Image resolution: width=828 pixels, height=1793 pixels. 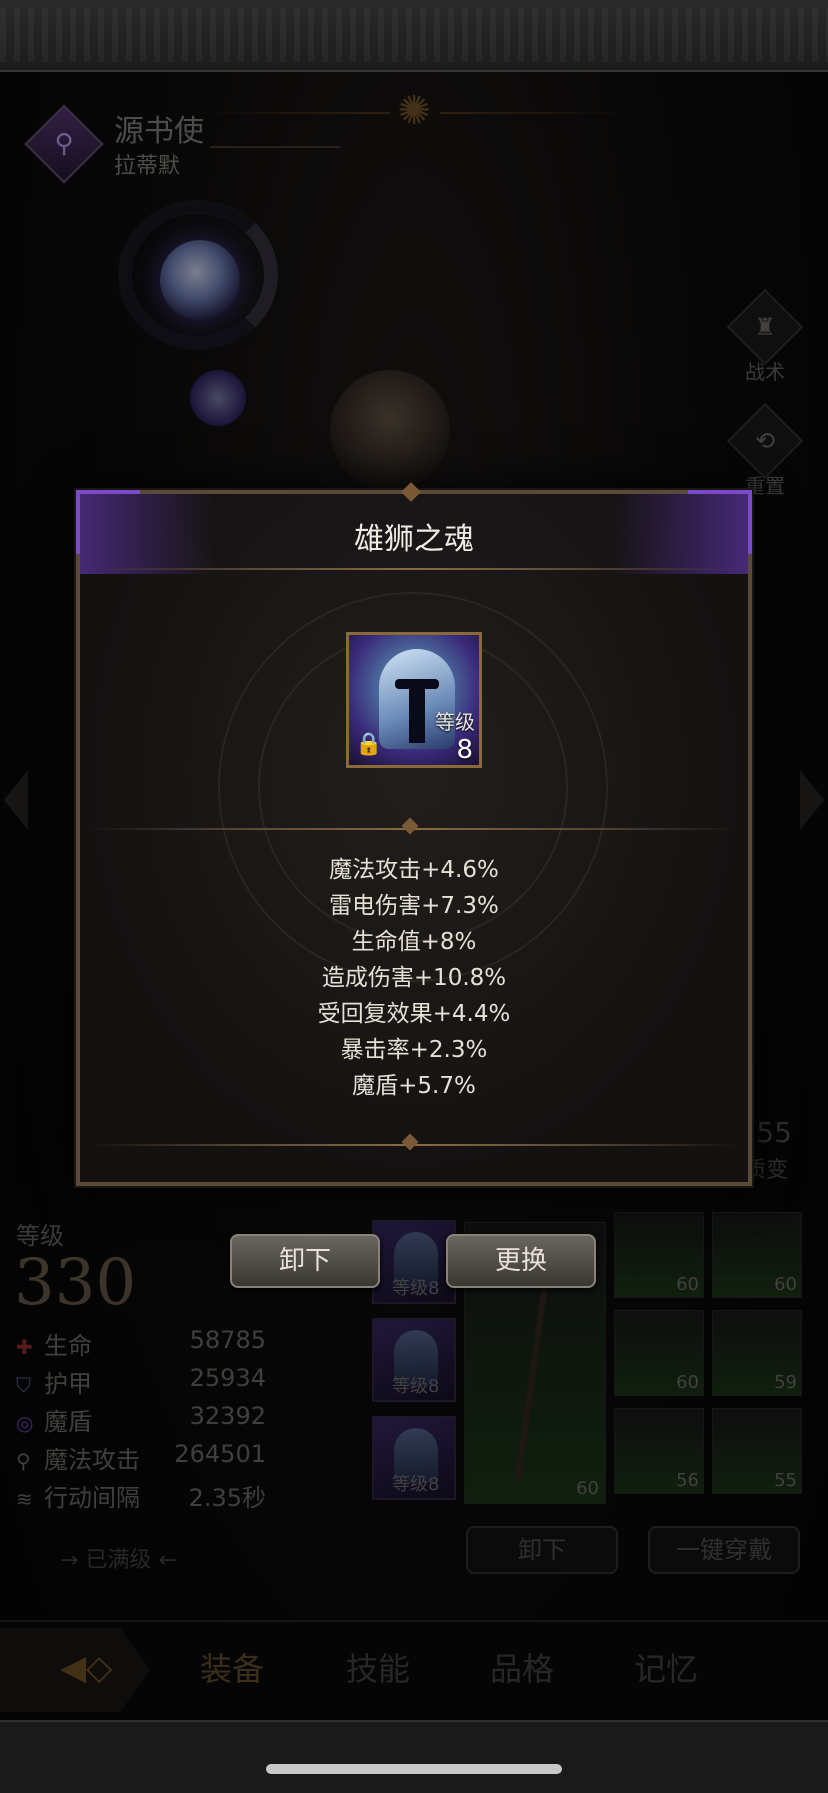 I want to click on magic-attack-icon: ⚲, so click(x=23, y=1461).